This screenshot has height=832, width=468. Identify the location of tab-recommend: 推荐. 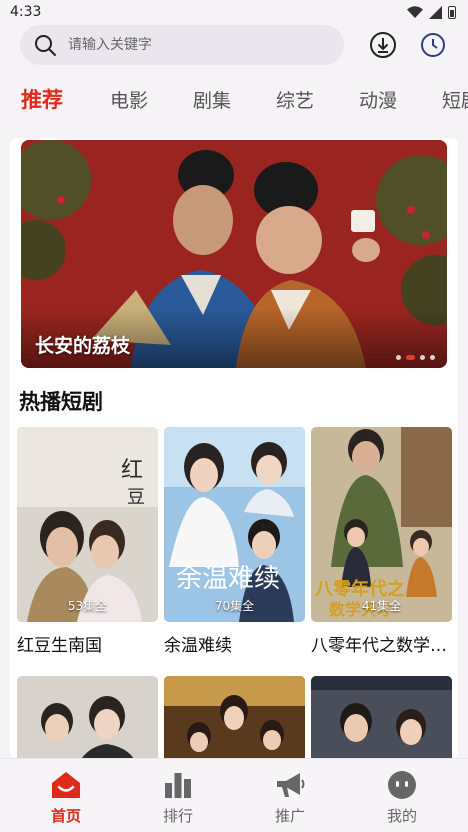
(42, 99).